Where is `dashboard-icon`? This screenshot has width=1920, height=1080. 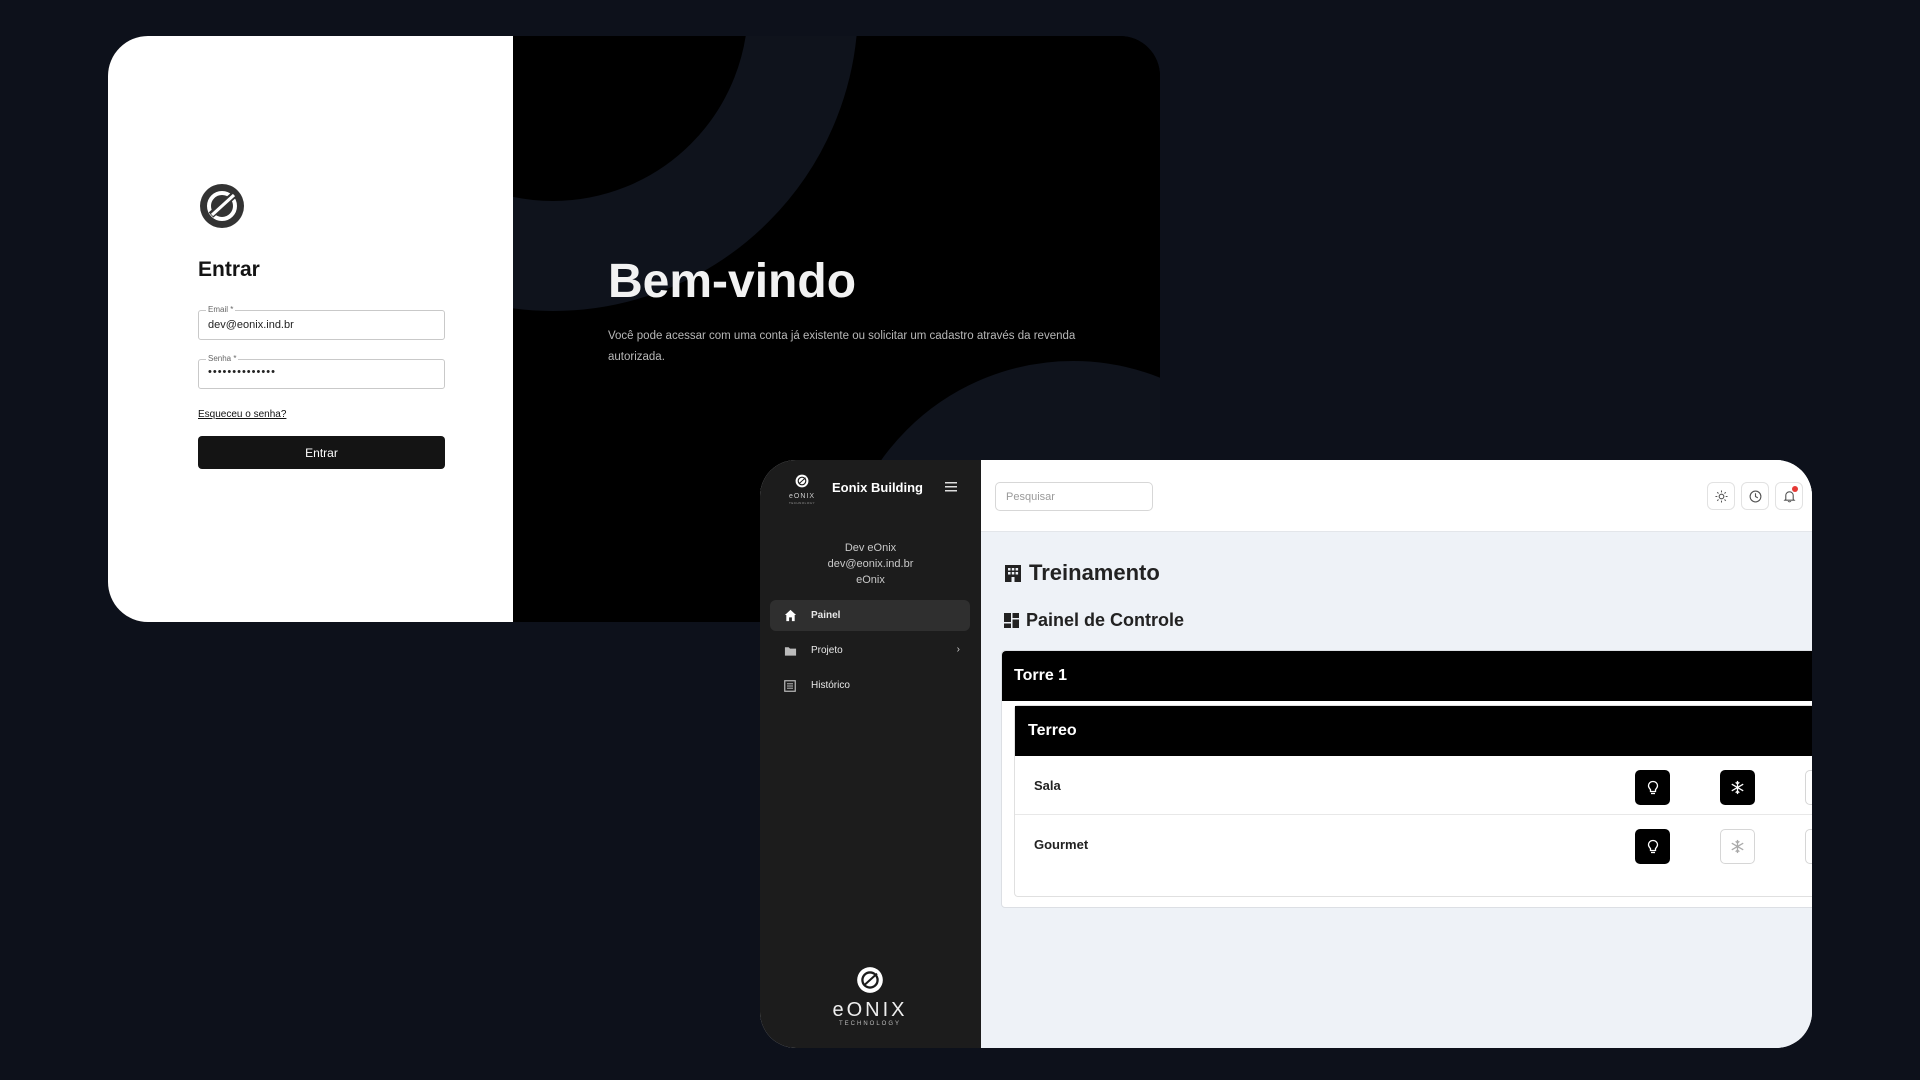
dashboard-icon is located at coordinates (1011, 620).